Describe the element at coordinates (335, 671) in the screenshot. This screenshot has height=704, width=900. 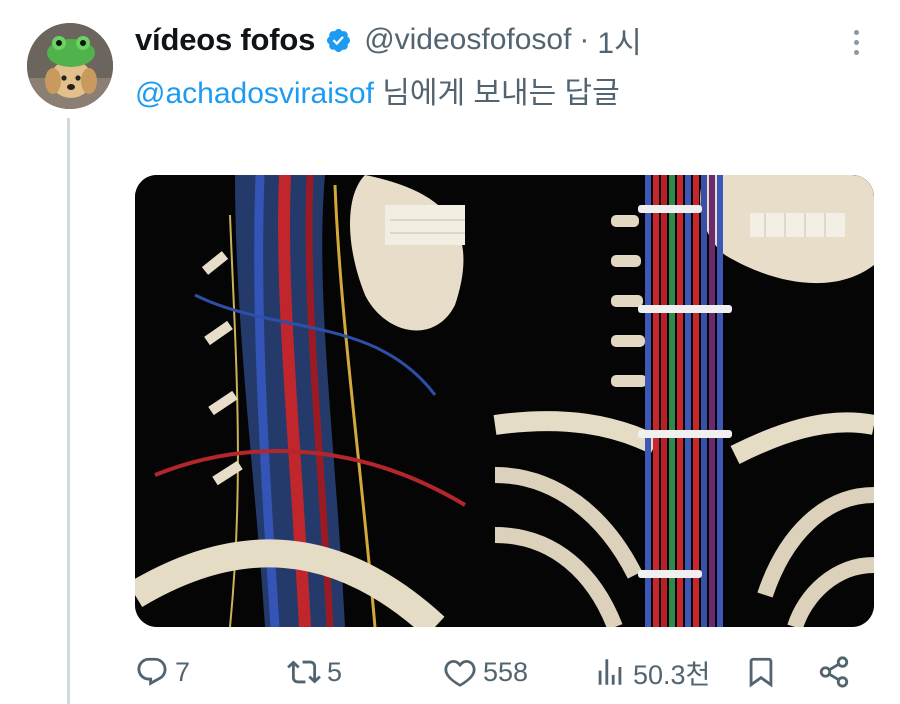
I see `retweet-count: 5` at that location.